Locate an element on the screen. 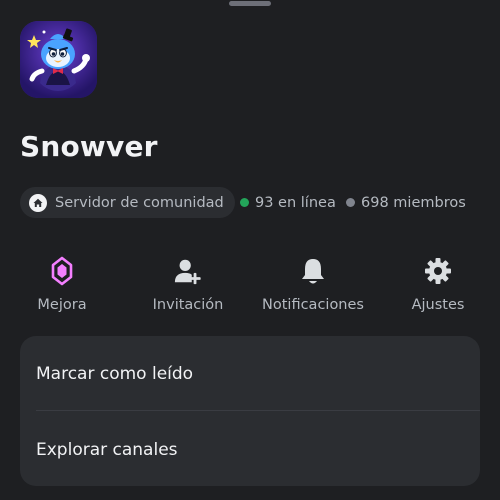 The image size is (500, 500). bell-icon is located at coordinates (313, 271).